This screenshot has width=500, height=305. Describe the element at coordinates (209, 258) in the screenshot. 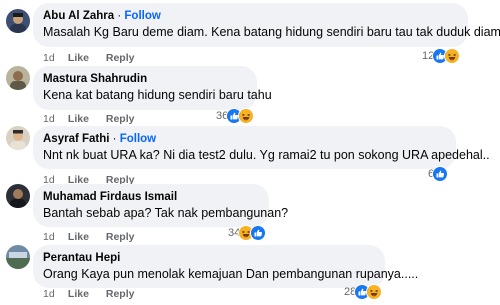

I see `comment-author: Perantau Hepi` at that location.